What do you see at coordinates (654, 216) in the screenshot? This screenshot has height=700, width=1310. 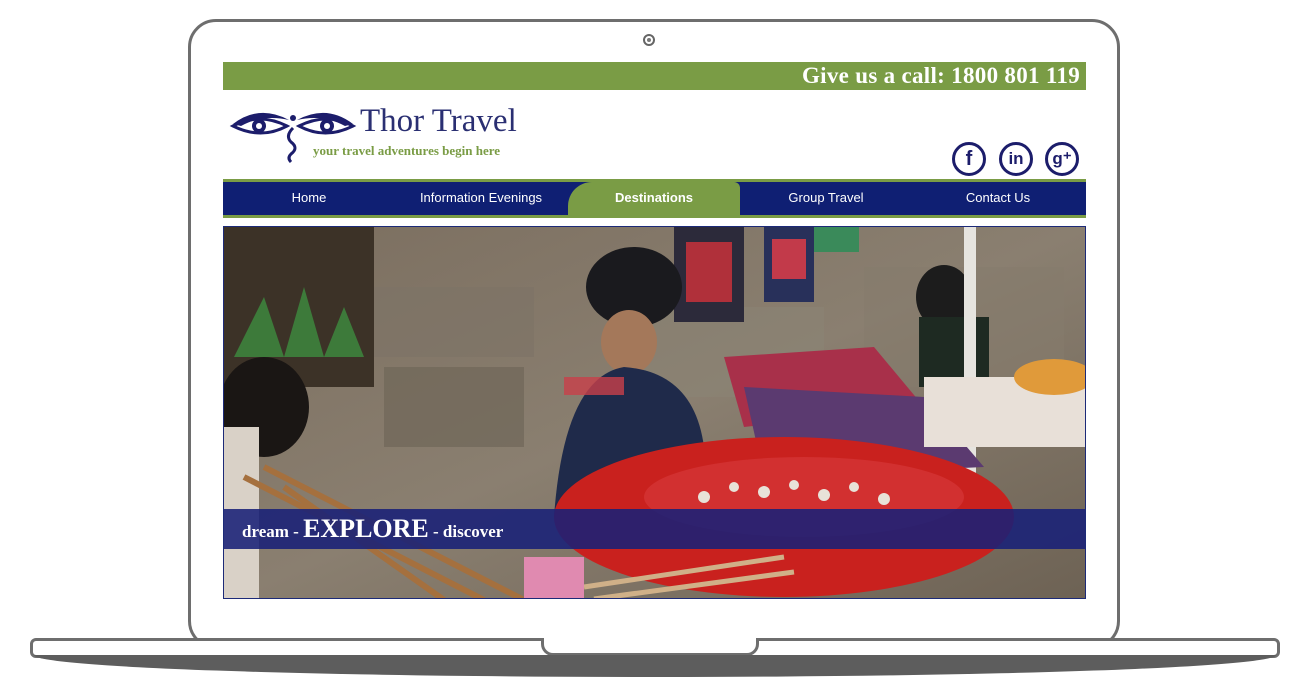 I see `nav-divider-bottom` at bounding box center [654, 216].